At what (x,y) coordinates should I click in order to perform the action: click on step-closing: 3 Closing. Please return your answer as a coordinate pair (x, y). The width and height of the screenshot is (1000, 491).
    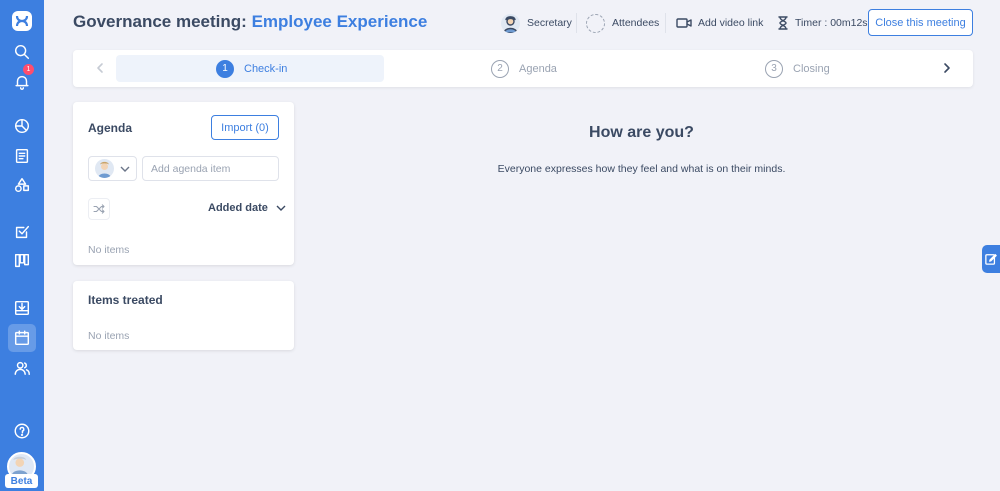
    Looking at the image, I should click on (797, 68).